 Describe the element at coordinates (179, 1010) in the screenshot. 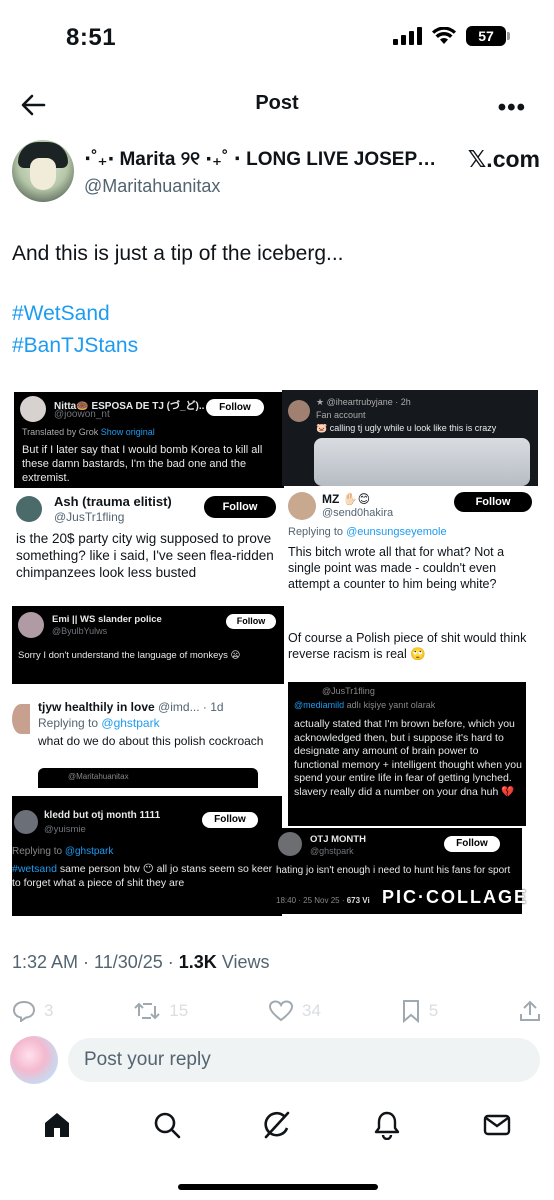

I see `repost-count: 15` at that location.